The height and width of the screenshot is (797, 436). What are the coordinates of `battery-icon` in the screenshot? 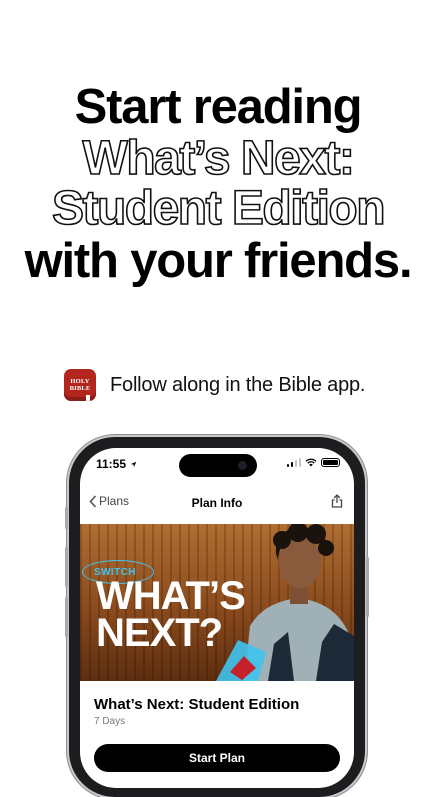 It's located at (330, 462).